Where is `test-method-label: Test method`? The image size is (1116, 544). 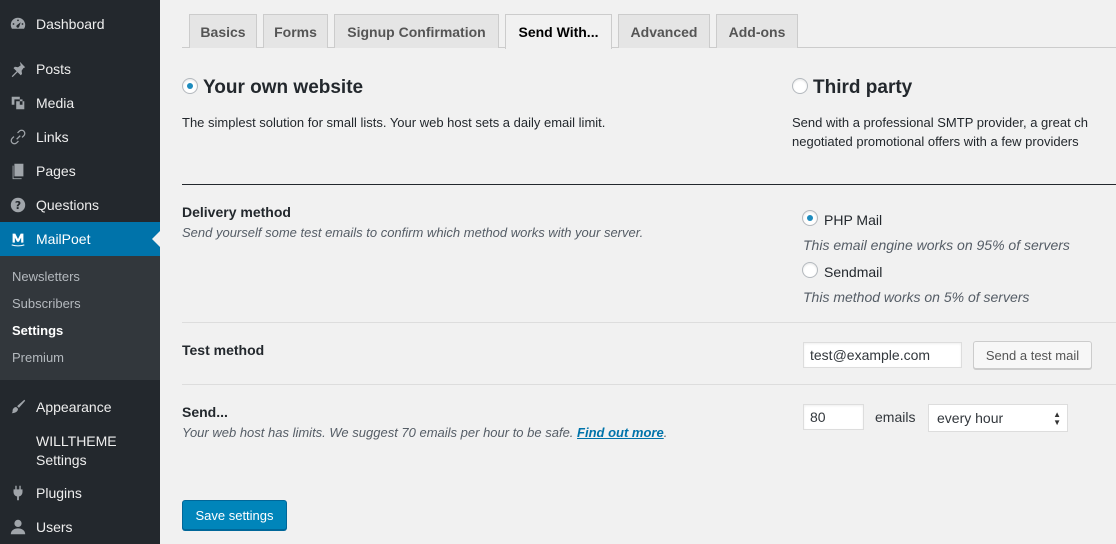 test-method-label: Test method is located at coordinates (223, 350).